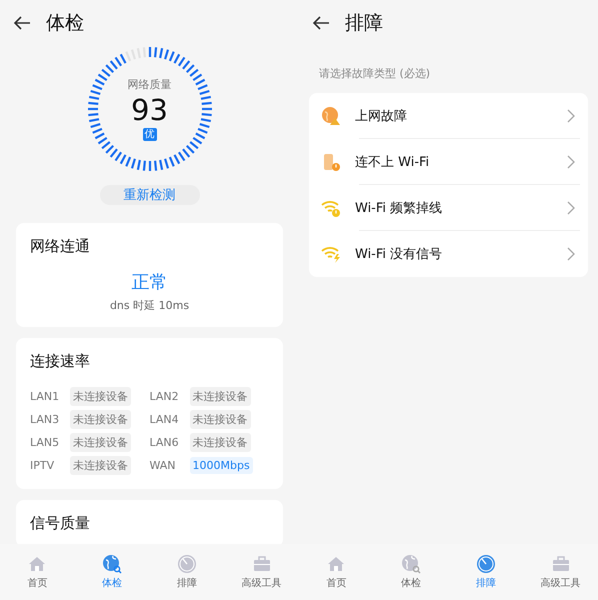 Image resolution: width=598 pixels, height=600 pixels. What do you see at coordinates (45, 396) in the screenshot?
I see `port-label: LAN1` at bounding box center [45, 396].